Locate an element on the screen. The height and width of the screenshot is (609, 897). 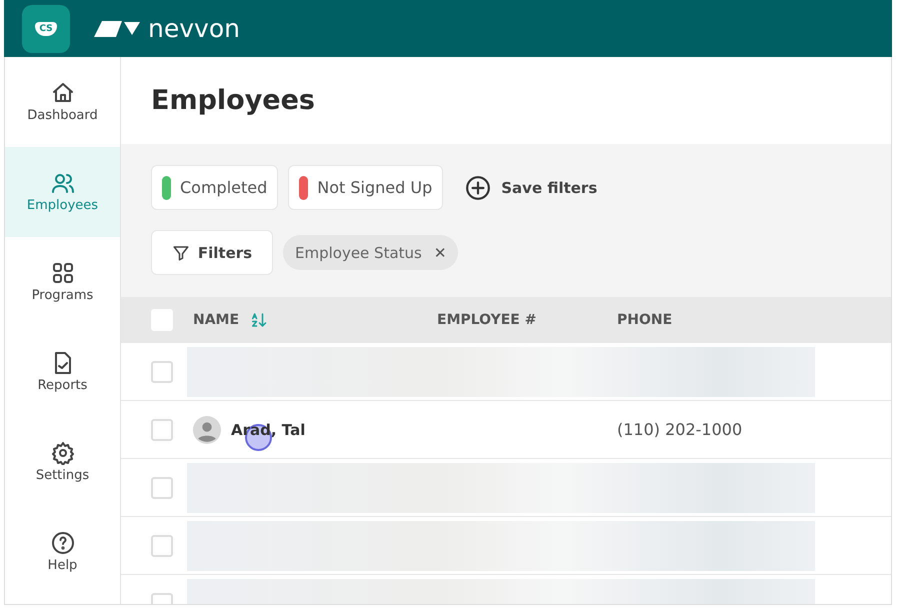
filters-button: Filters is located at coordinates (212, 252).